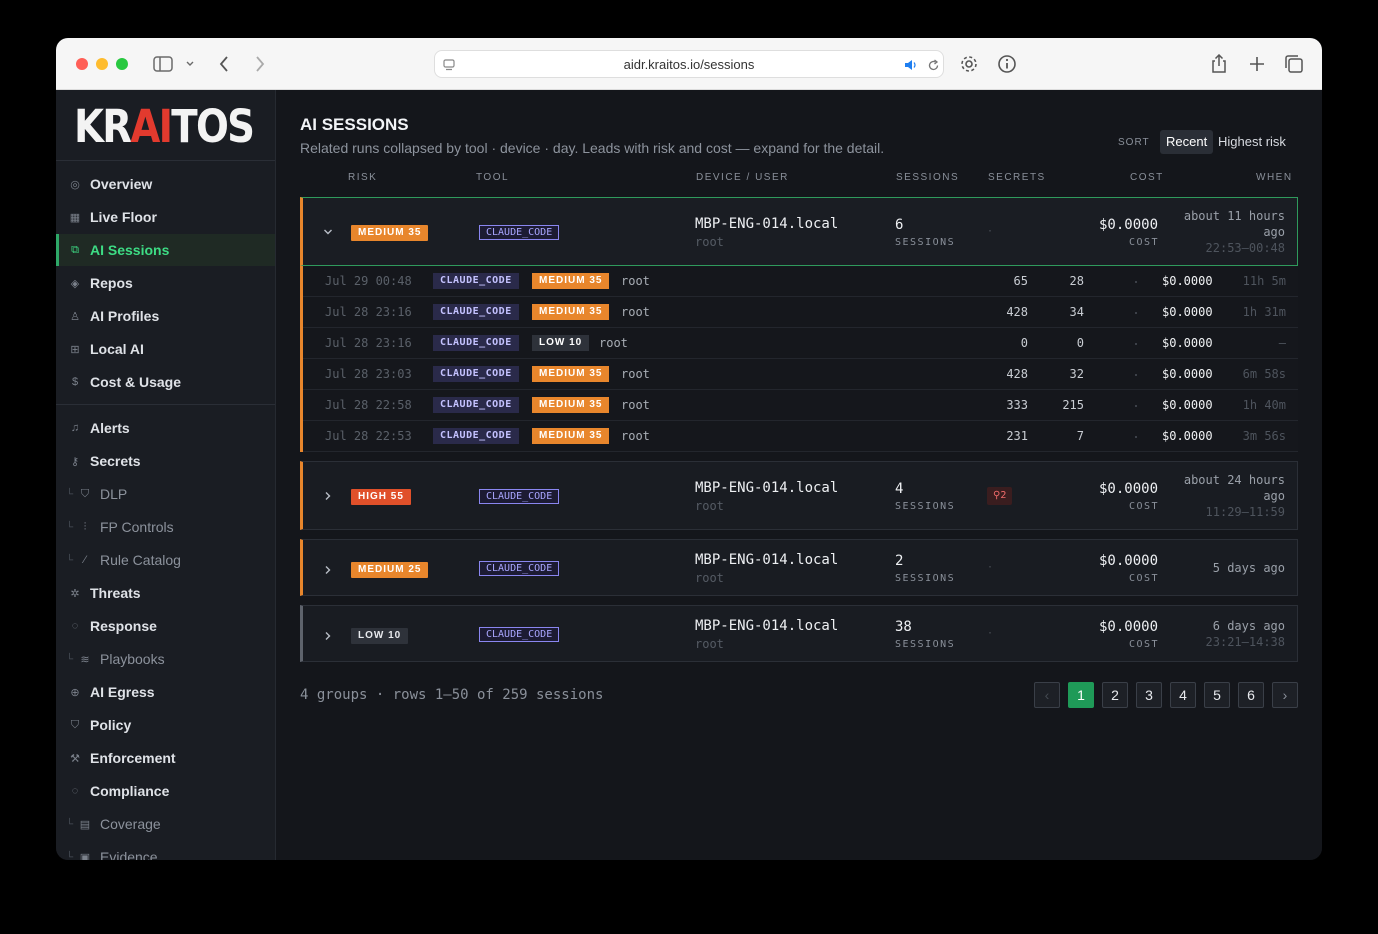 This screenshot has width=1378, height=934. I want to click on page-title: AI SESSIONS, so click(354, 124).